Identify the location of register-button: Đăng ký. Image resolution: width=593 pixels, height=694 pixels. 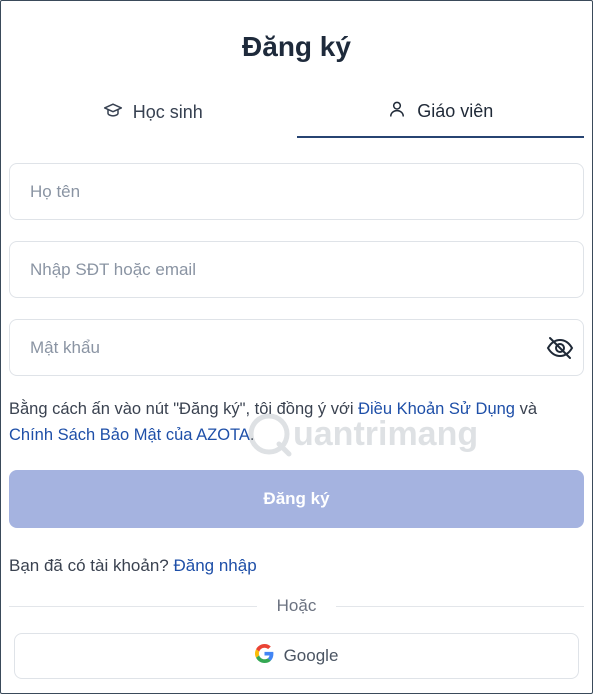
(296, 499).